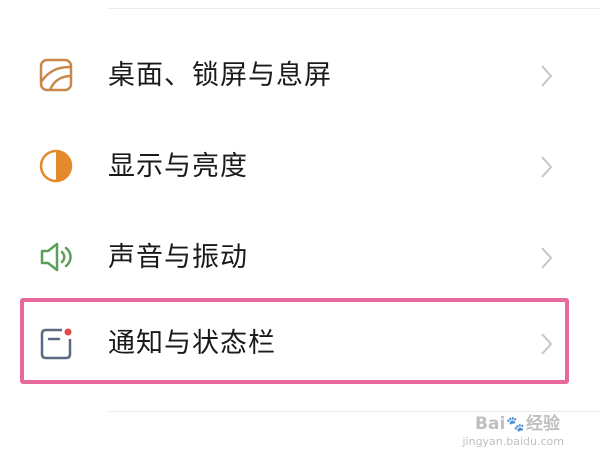 The image size is (600, 450). I want to click on brightness-icon, so click(56, 166).